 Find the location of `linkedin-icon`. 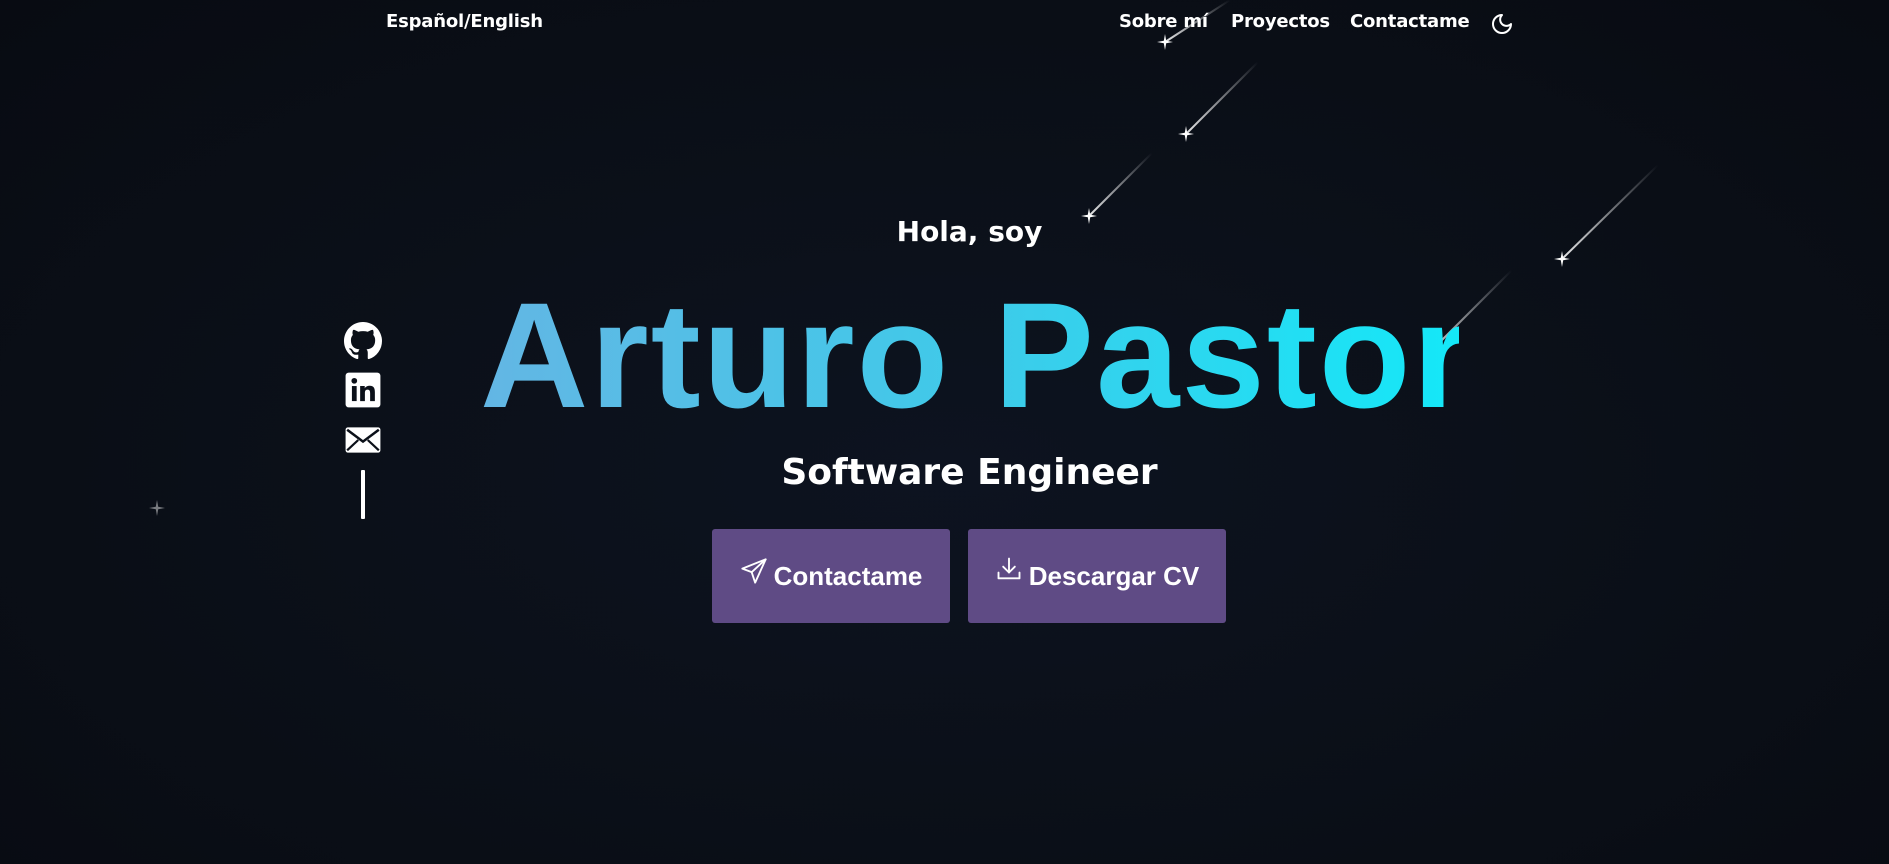

linkedin-icon is located at coordinates (363, 390).